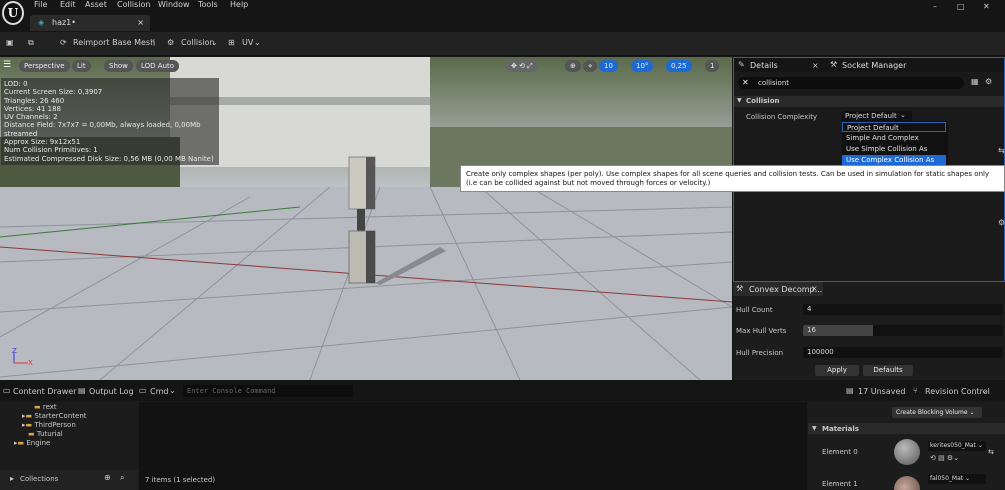 Image resolution: width=1005 pixels, height=490 pixels. I want to click on material-tools-icon: ⟲ ▤ ⚙⌄, so click(944, 458).